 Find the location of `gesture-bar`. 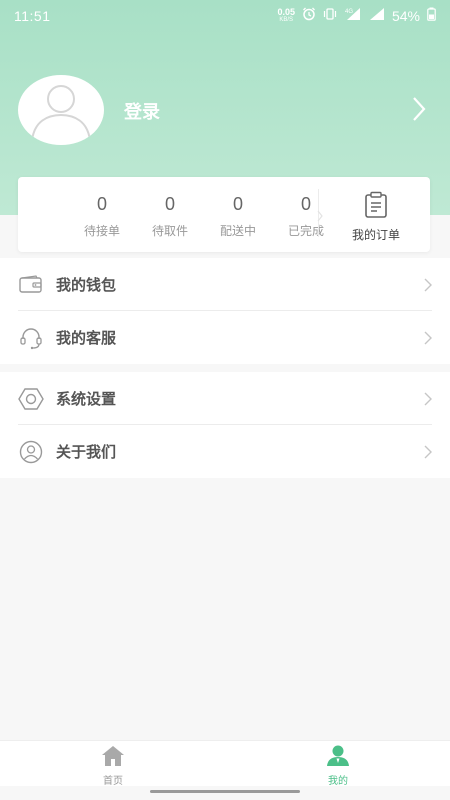

gesture-bar is located at coordinates (225, 791).